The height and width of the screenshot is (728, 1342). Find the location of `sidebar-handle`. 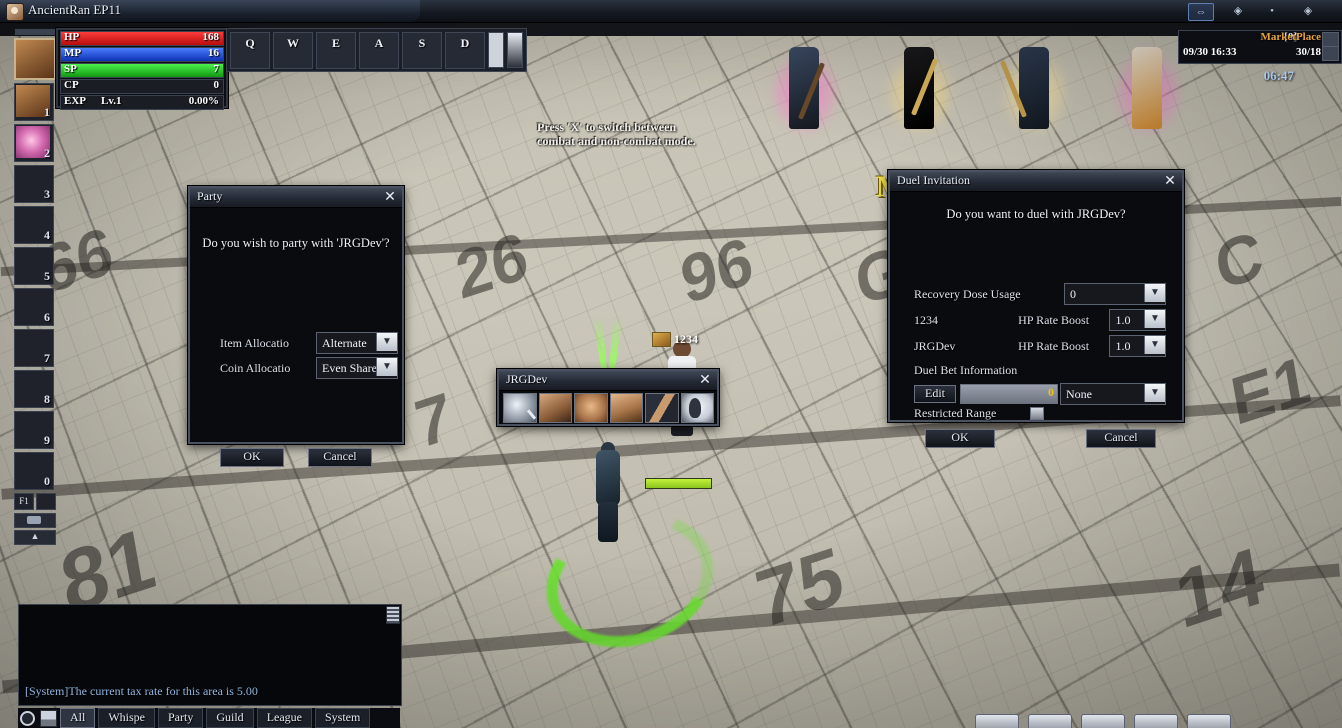

sidebar-handle is located at coordinates (35, 32).